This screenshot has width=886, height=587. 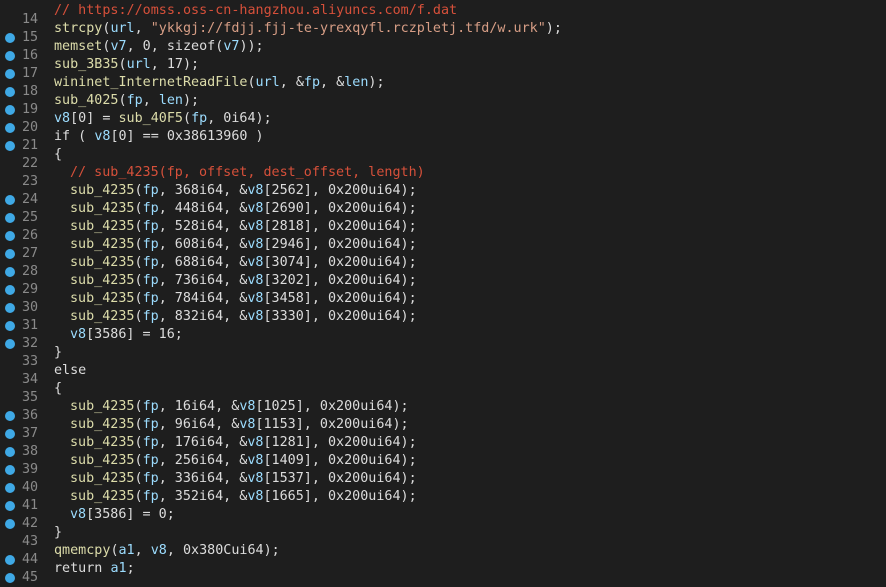 What do you see at coordinates (443, 68) in the screenshot?
I see `code-line: 17 sub_3B35(url, 17);` at bounding box center [443, 68].